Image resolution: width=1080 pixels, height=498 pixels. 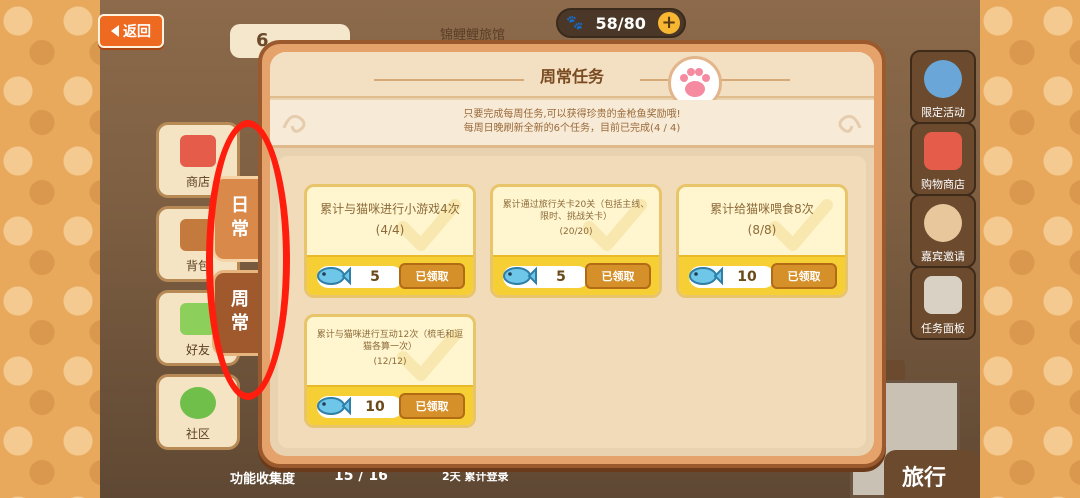 I want to click on menu-item-community: 社区, so click(x=198, y=412).